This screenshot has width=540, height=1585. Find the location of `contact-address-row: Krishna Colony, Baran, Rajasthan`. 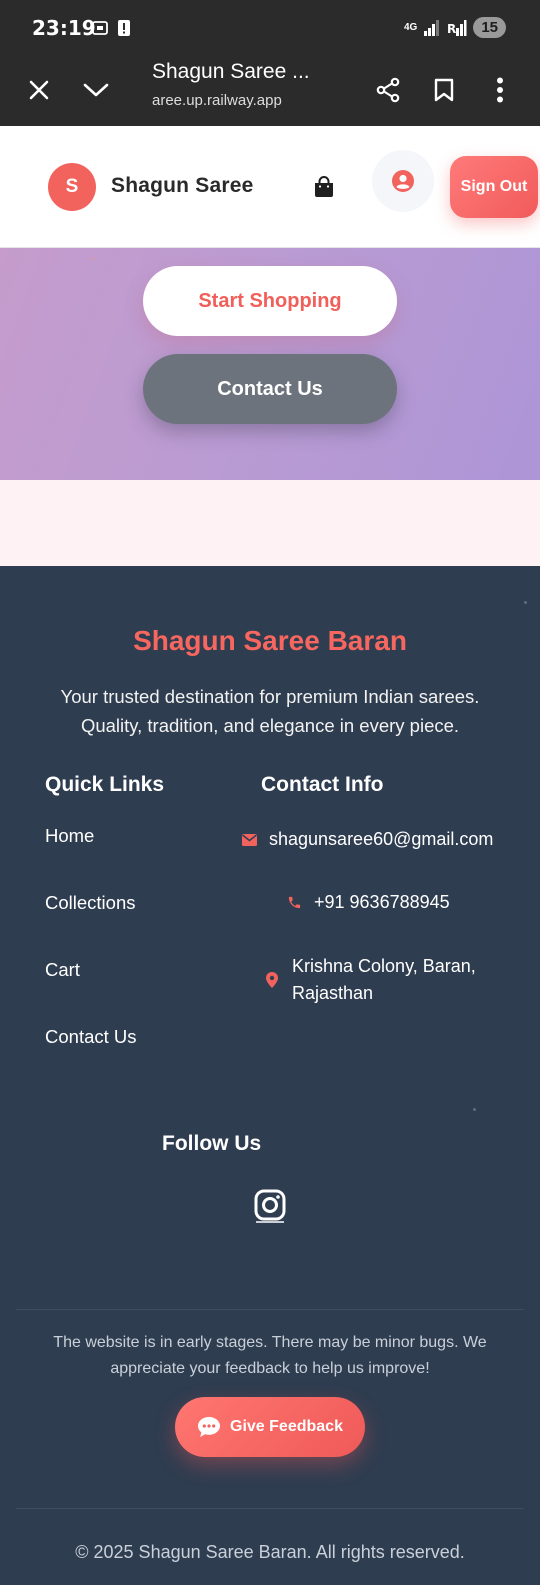

contact-address-row: Krishna Colony, Baran, Rajasthan is located at coordinates (379, 980).